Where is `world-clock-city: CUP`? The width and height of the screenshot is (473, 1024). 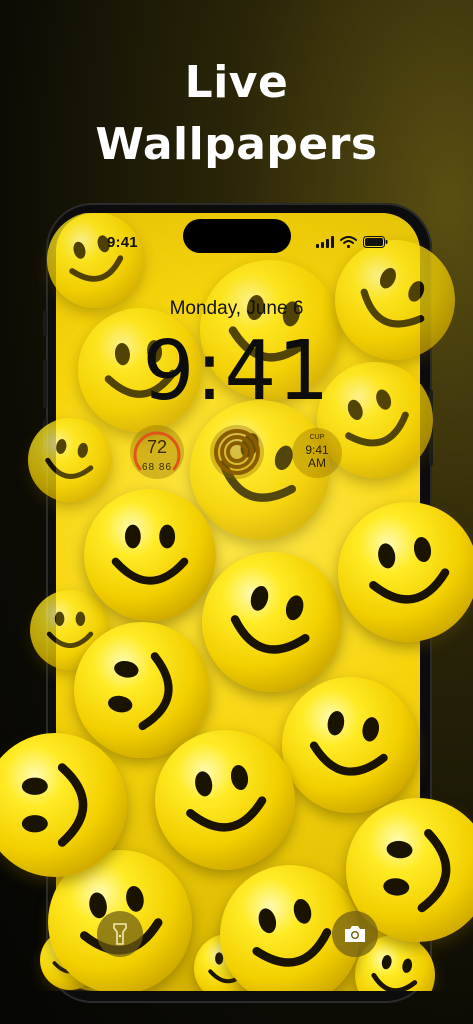 world-clock-city: CUP is located at coordinates (317, 437).